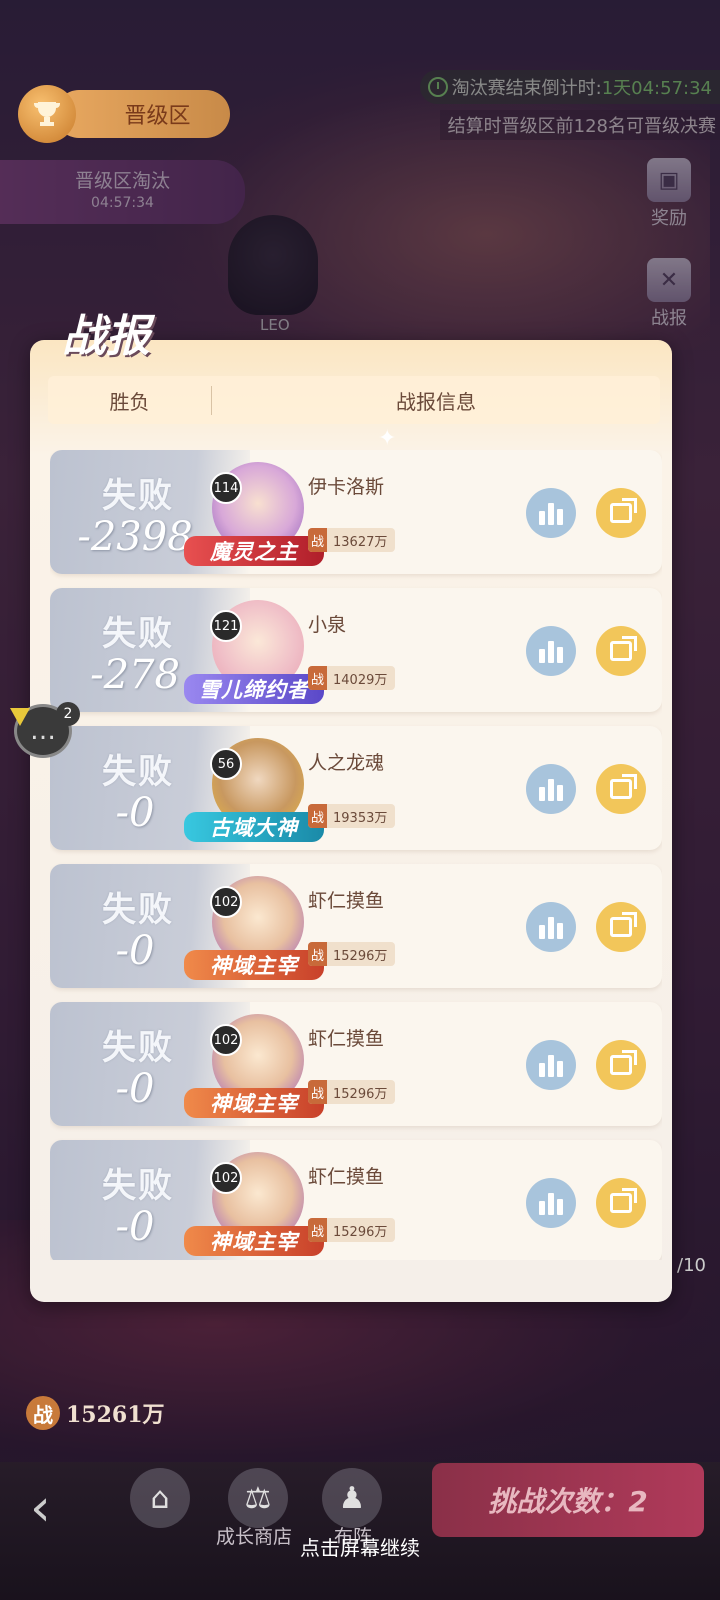 Image resolution: width=720 pixels, height=1600 pixels. What do you see at coordinates (356, 650) in the screenshot?
I see `report-row: 失败 -278 121 雪儿缔约者 小泉 战 14029万` at bounding box center [356, 650].